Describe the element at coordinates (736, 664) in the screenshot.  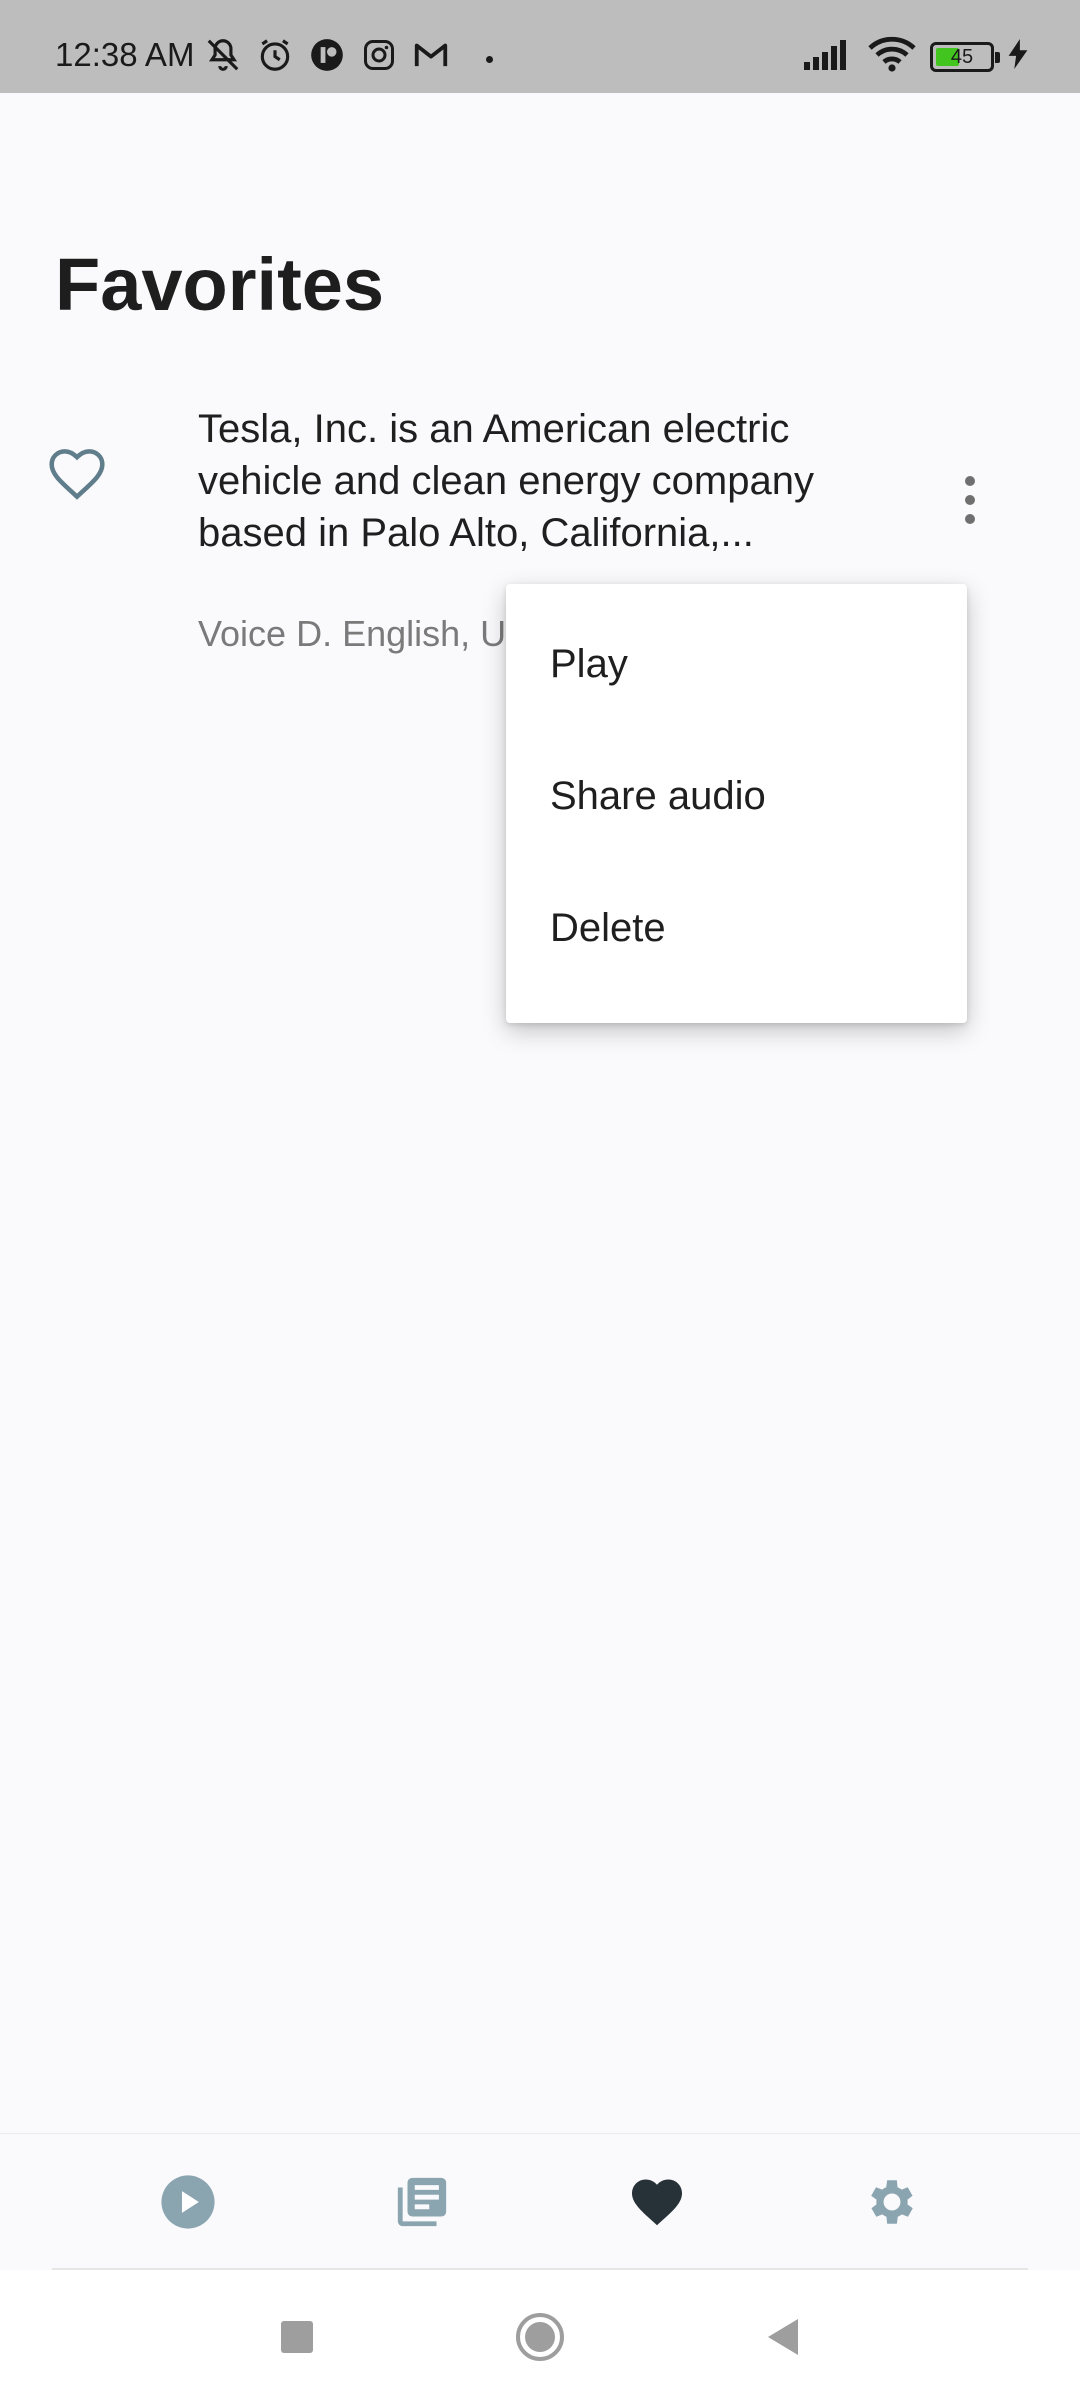
I see `menu-item-play: Play` at that location.